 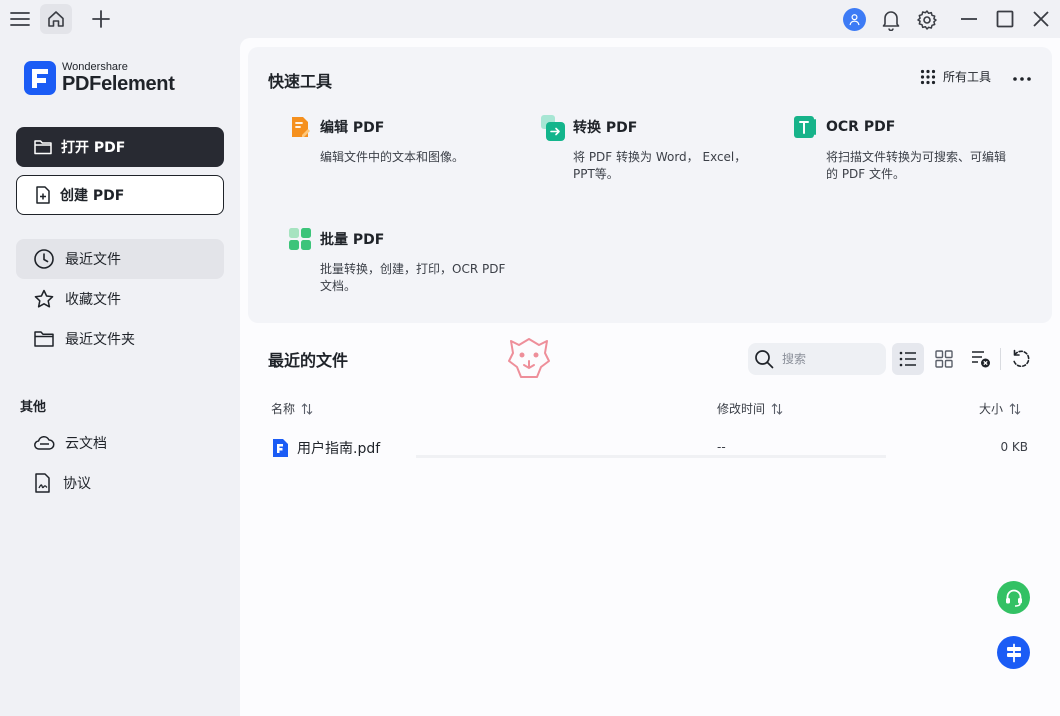 What do you see at coordinates (92, 196) in the screenshot?
I see `create-pdf-label: 创建 PDF` at bounding box center [92, 196].